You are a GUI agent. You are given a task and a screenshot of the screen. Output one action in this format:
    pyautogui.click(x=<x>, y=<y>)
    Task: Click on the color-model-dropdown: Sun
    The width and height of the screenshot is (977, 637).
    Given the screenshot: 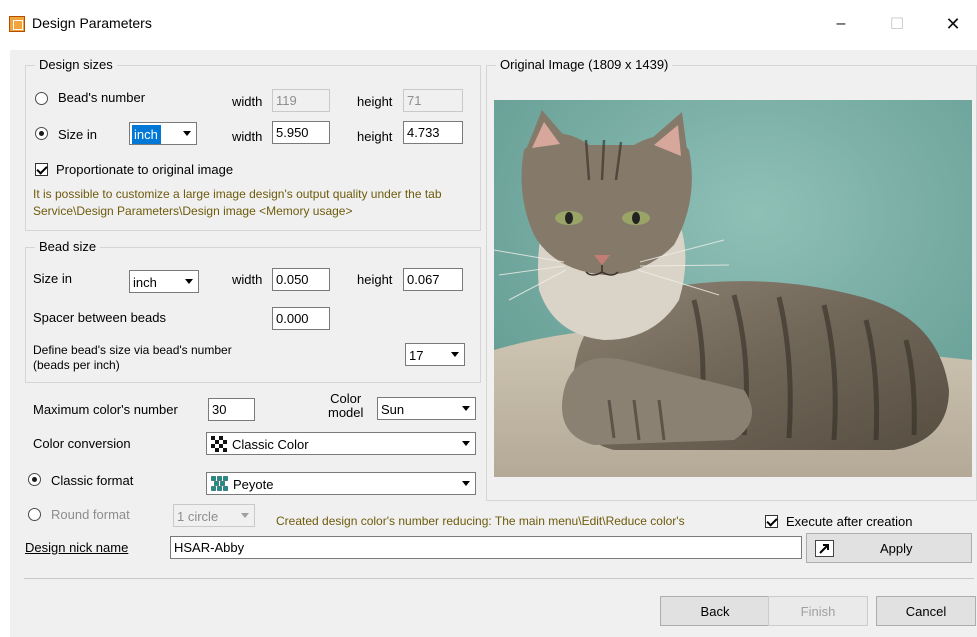 What is the action you would take?
    pyautogui.click(x=426, y=408)
    